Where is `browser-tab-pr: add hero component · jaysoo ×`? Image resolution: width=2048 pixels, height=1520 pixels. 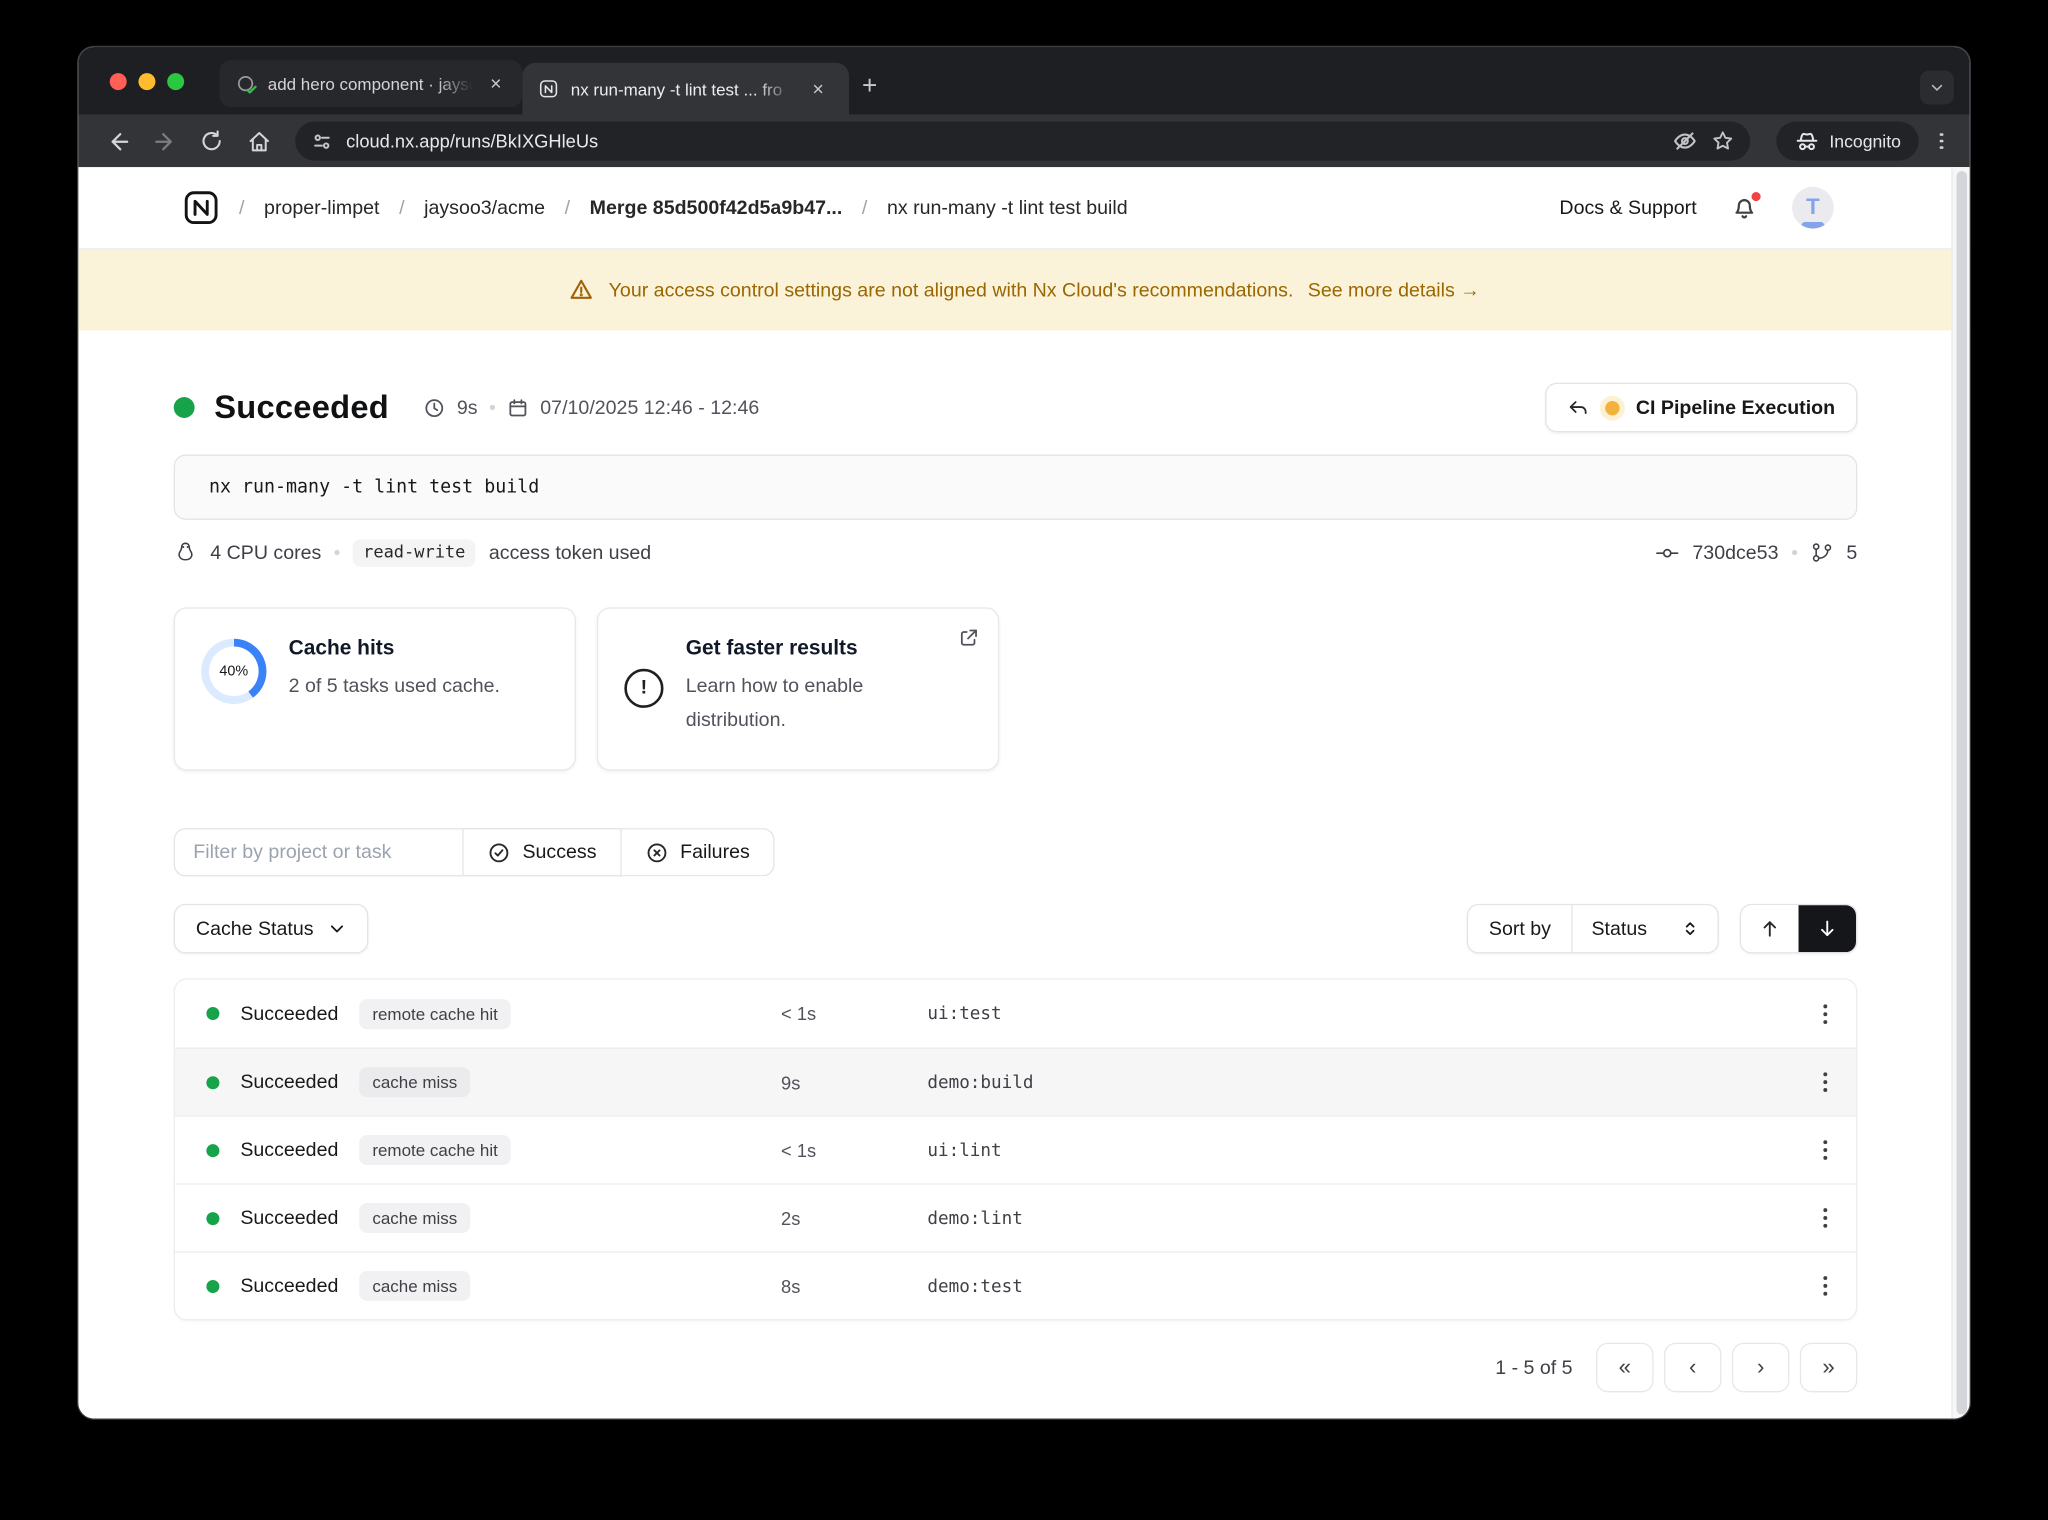
browser-tab-pr: add hero component · jaysoo × is located at coordinates (371, 84).